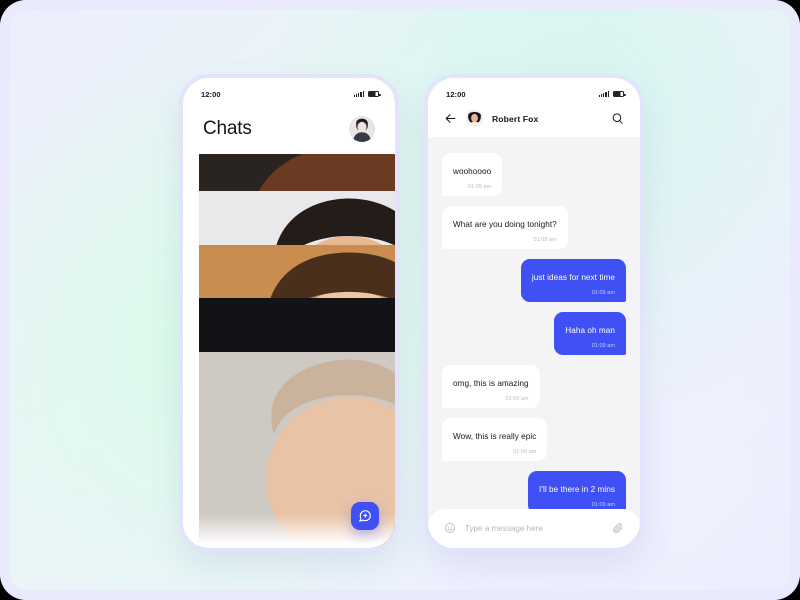 The height and width of the screenshot is (600, 800). I want to click on message-row: I'll be there in 2 mins 01:09 am, so click(534, 490).